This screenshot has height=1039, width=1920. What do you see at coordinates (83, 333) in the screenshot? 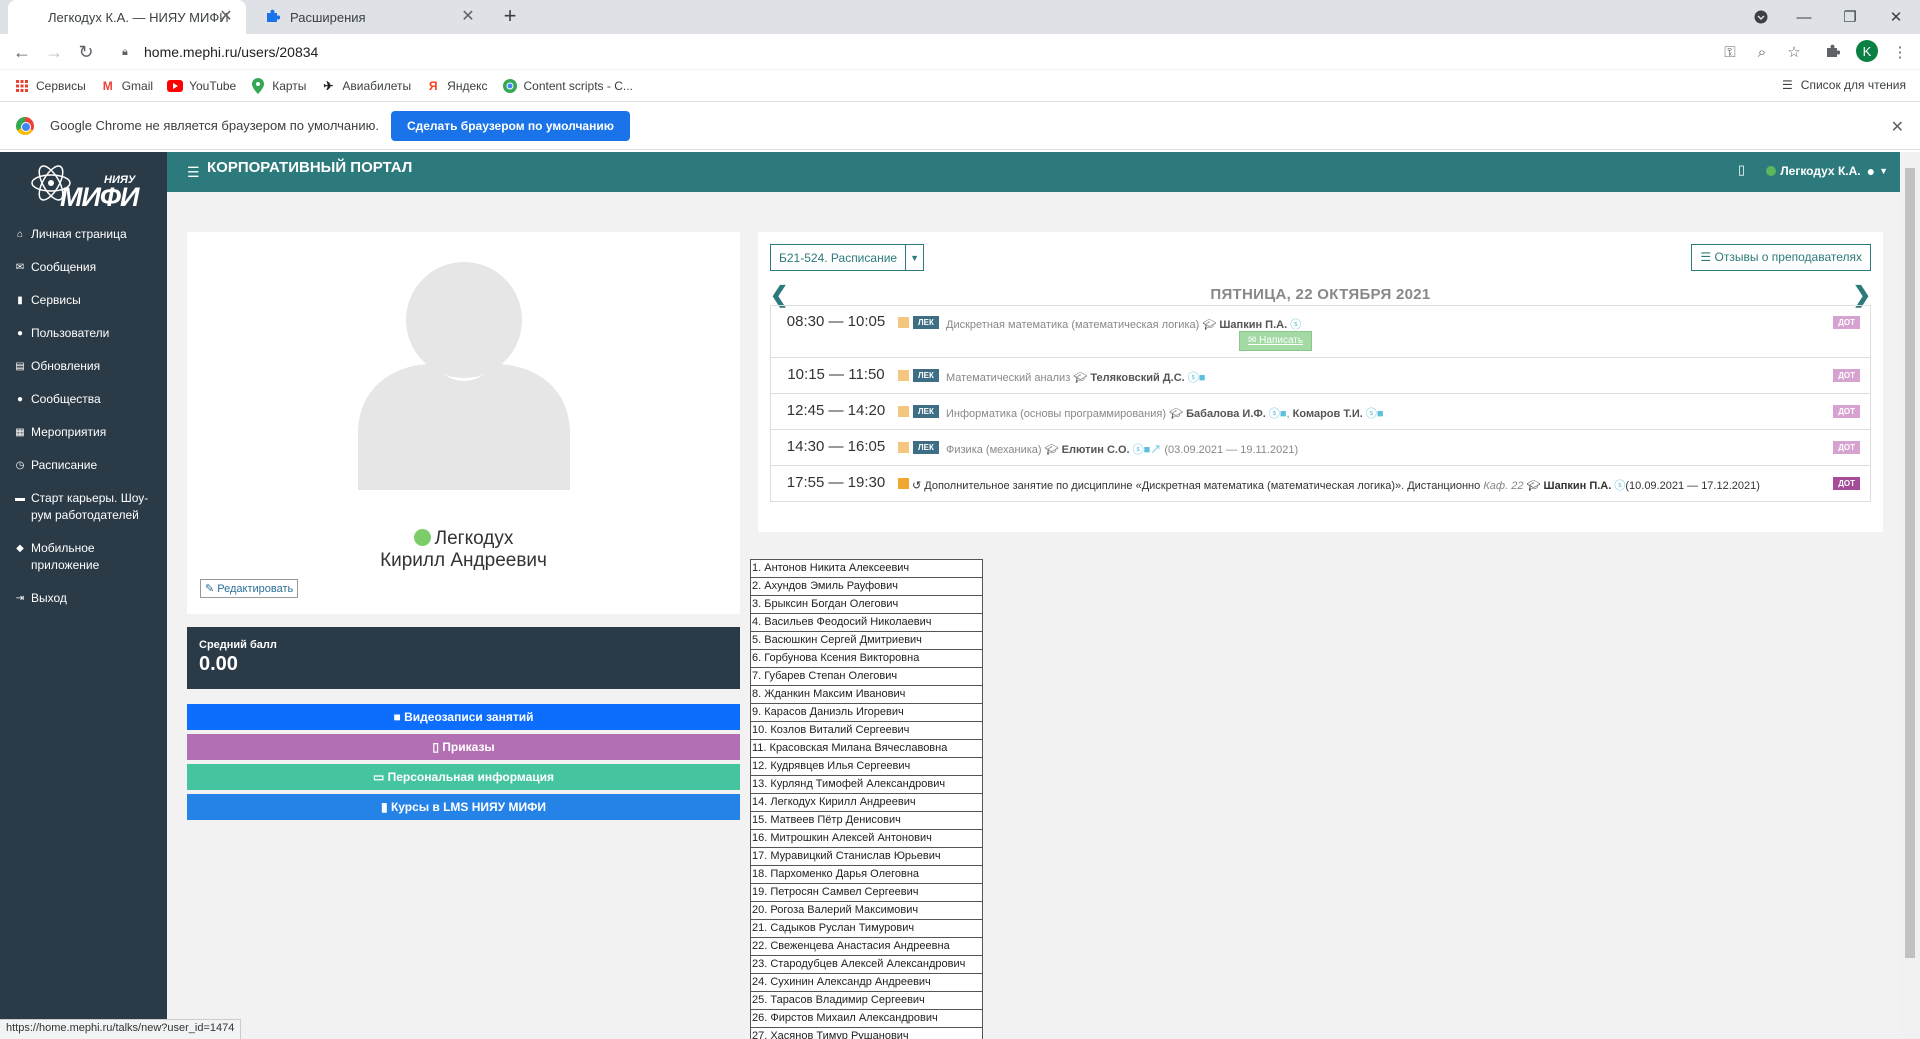
I see `sidebar-item-users: ● Пользователи` at bounding box center [83, 333].